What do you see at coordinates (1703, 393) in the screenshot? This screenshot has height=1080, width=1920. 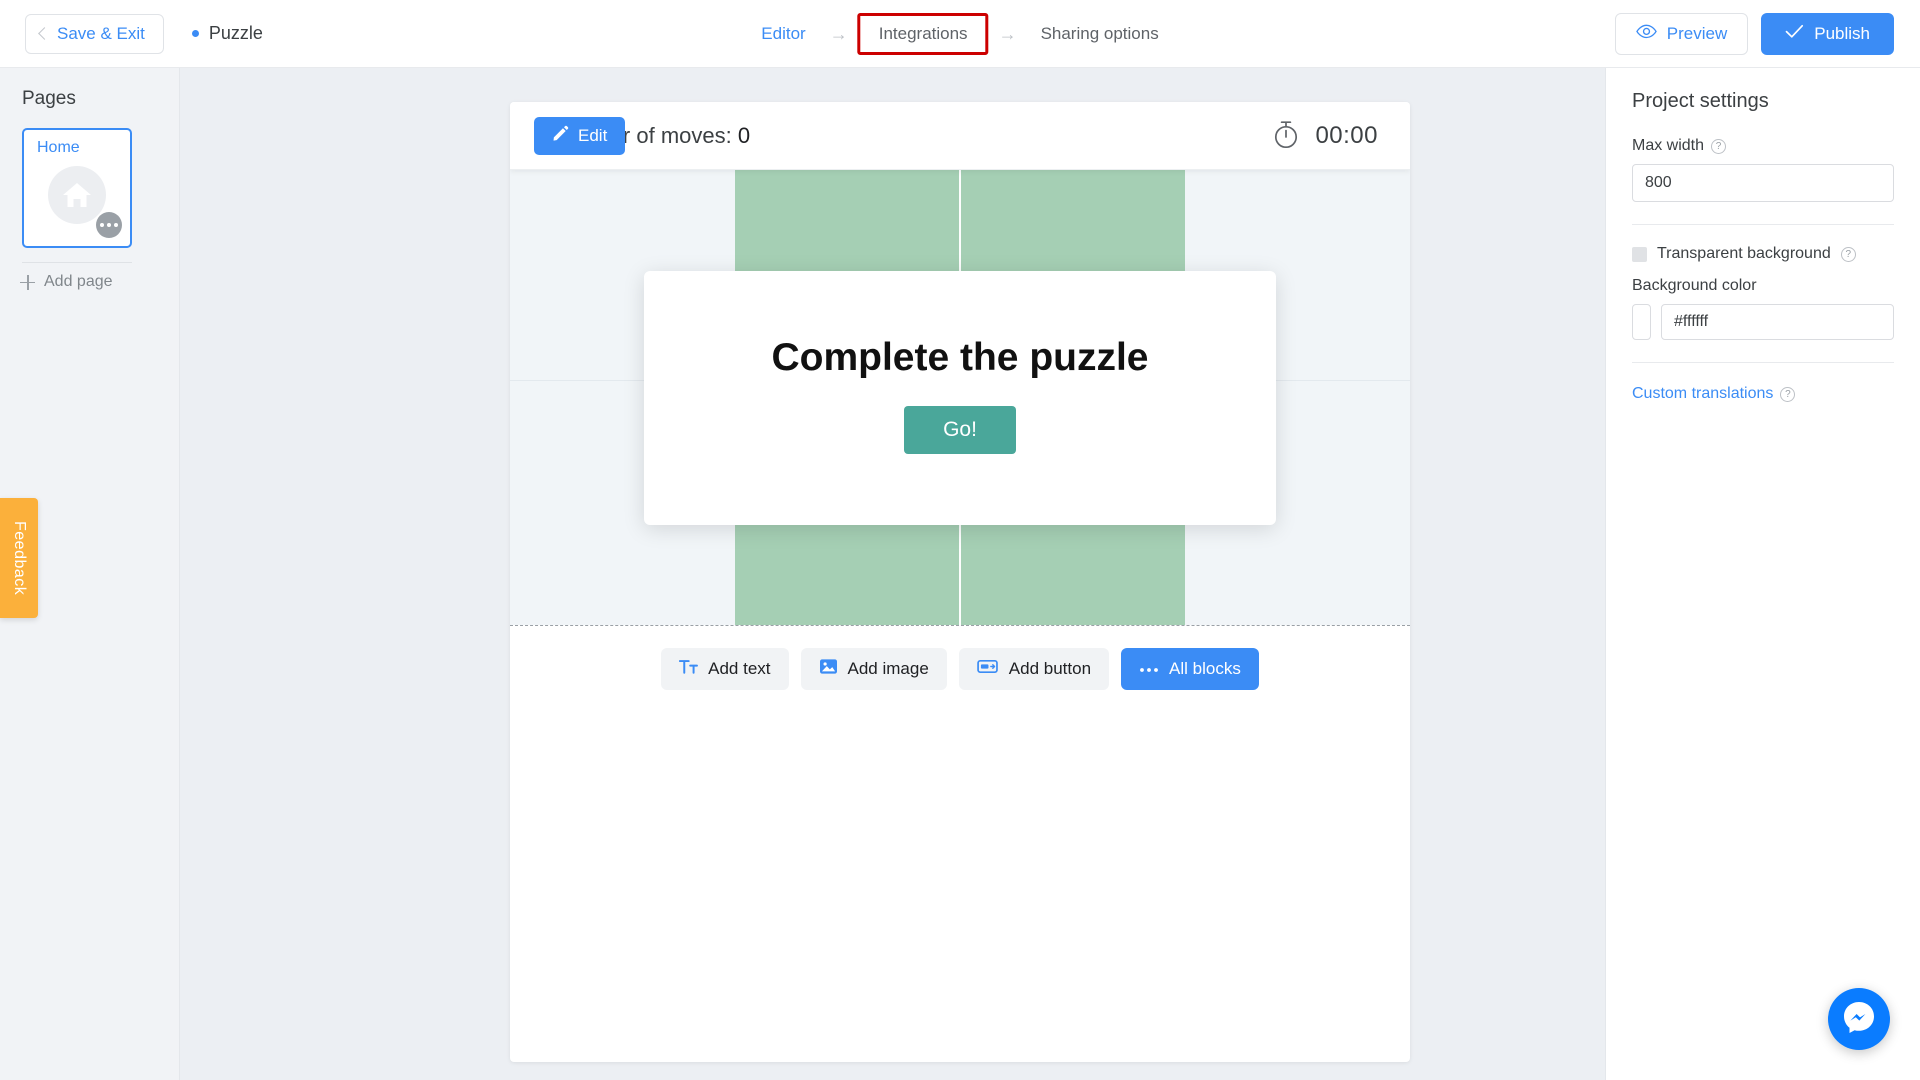 I see `custom-translations-label: Custom translations` at bounding box center [1703, 393].